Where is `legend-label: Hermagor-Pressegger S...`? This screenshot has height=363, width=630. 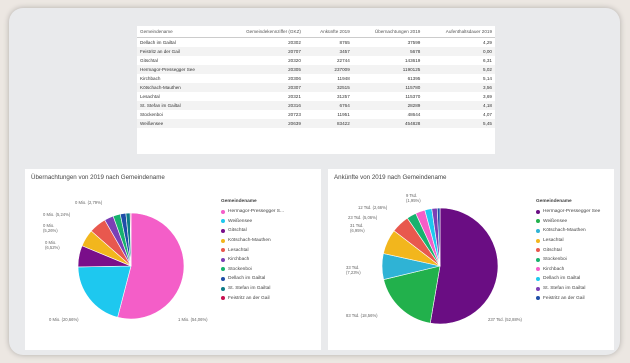
legend-label: Hermagor-Pressegger S... is located at coordinates (256, 212).